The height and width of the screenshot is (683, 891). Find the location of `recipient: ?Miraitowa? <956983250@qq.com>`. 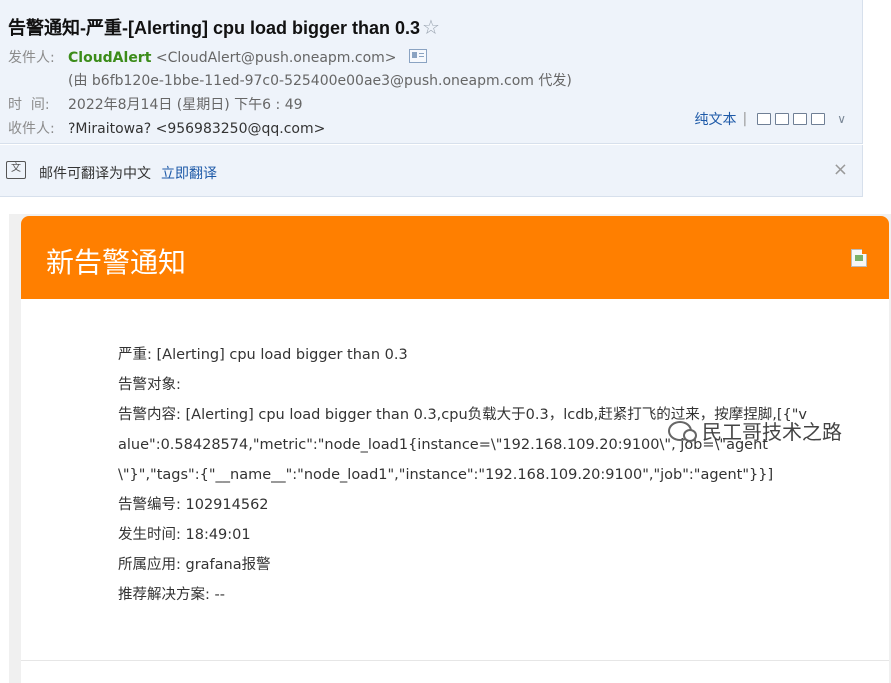

recipient: ?Miraitowa? <956983250@qq.com> is located at coordinates (196, 129).